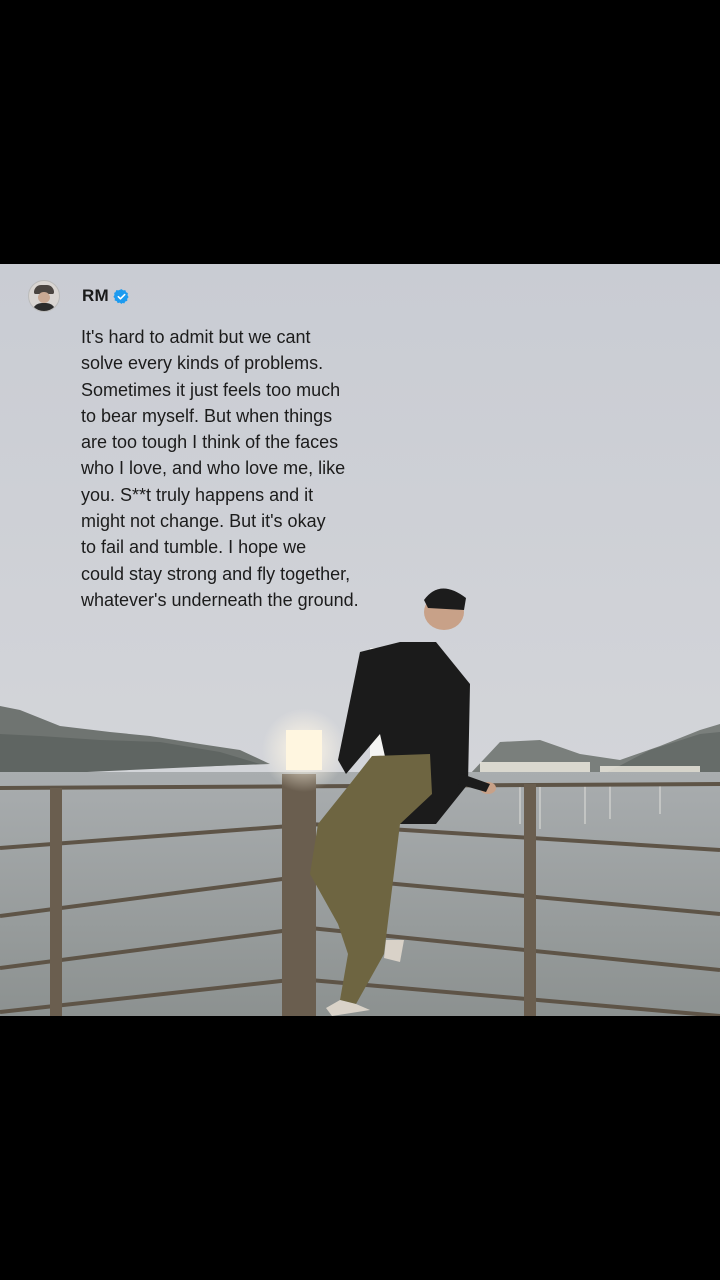 The width and height of the screenshot is (720, 1280). I want to click on tweet-line: who I love, and who love me, like, so click(213, 468).